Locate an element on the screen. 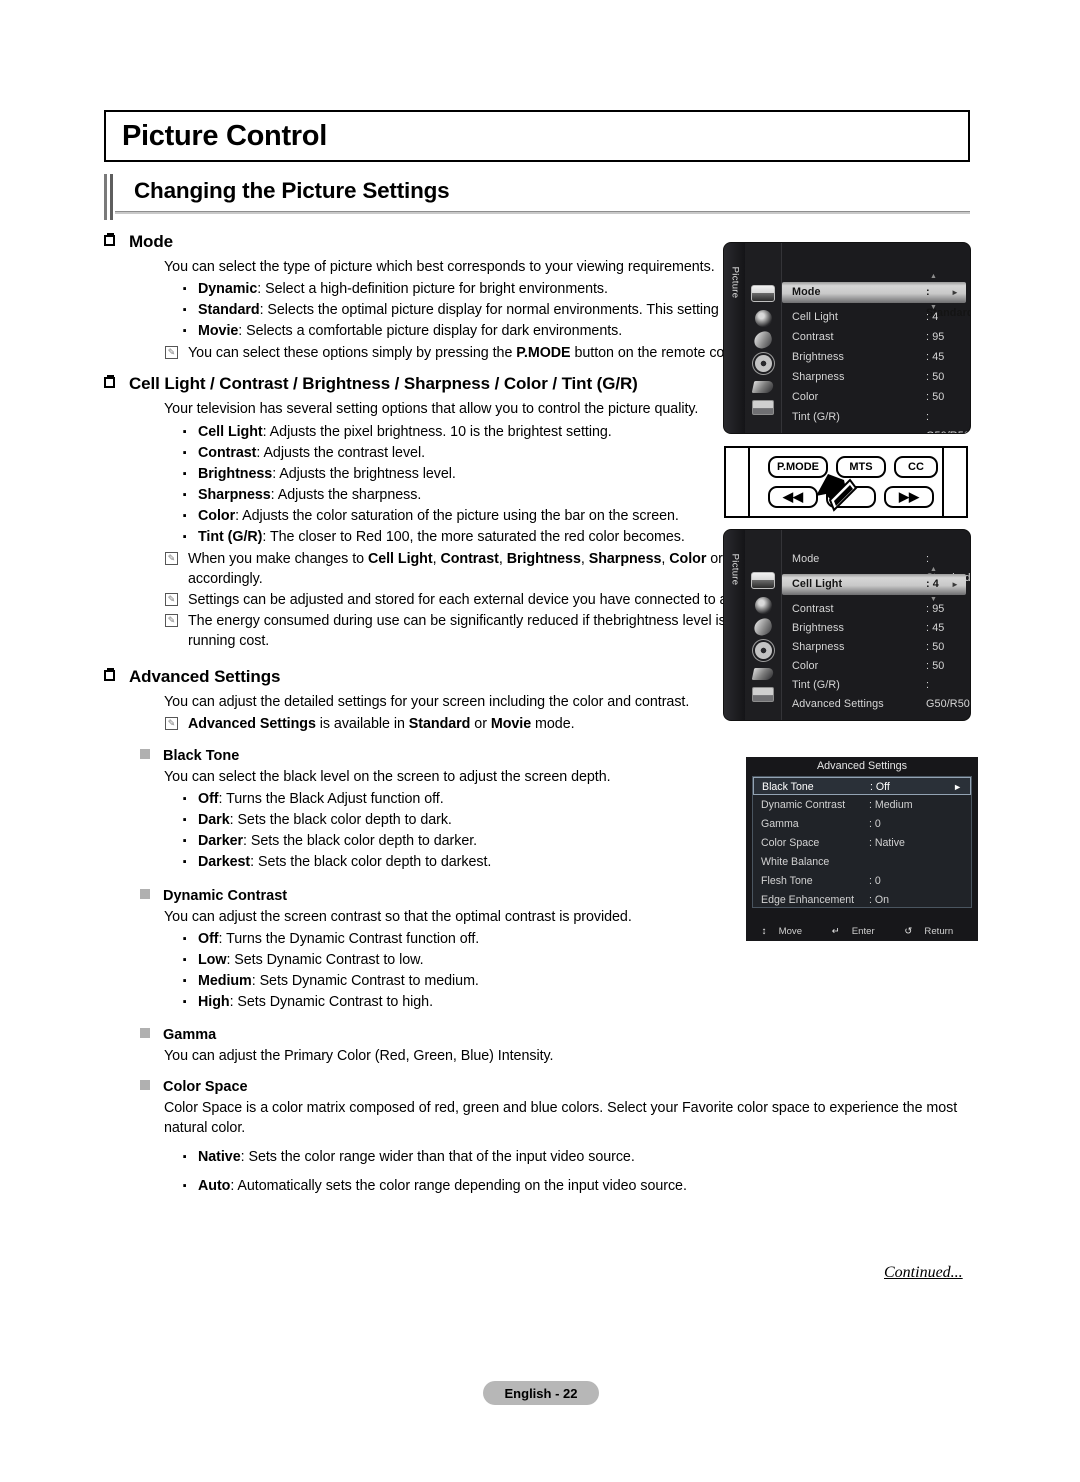 The width and height of the screenshot is (1080, 1482). osd-row-cell-light: Cell Light : 4 is located at coordinates (872, 317).